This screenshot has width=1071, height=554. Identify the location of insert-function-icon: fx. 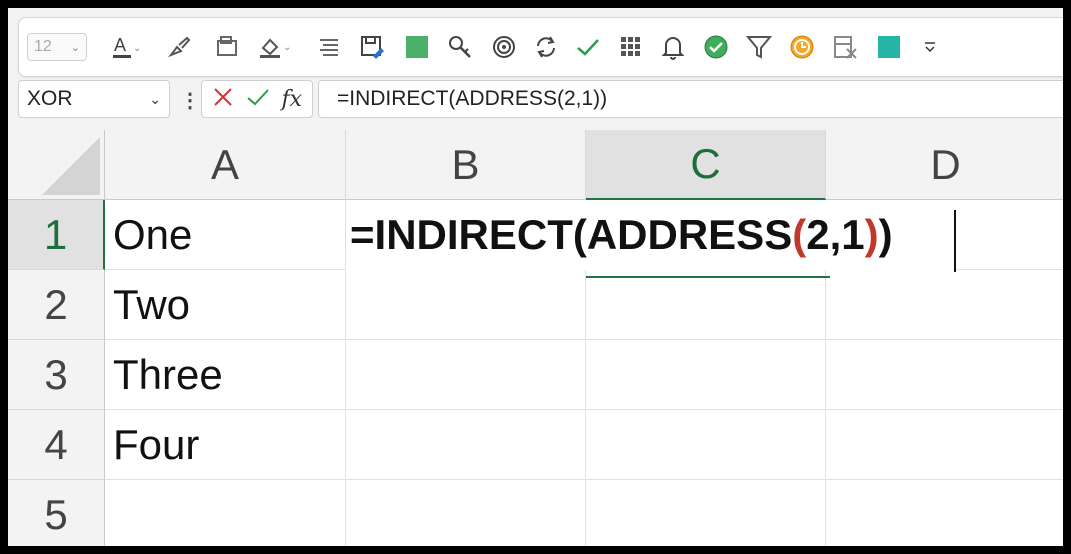
(292, 99).